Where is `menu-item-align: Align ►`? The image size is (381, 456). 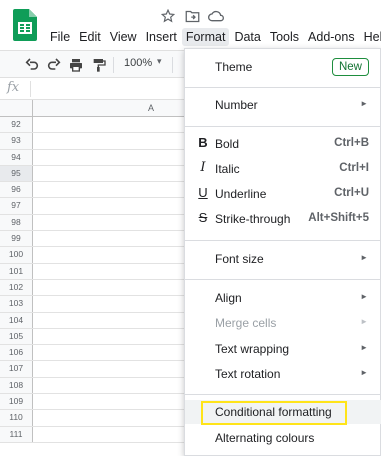 menu-item-align: Align ► is located at coordinates (283, 298).